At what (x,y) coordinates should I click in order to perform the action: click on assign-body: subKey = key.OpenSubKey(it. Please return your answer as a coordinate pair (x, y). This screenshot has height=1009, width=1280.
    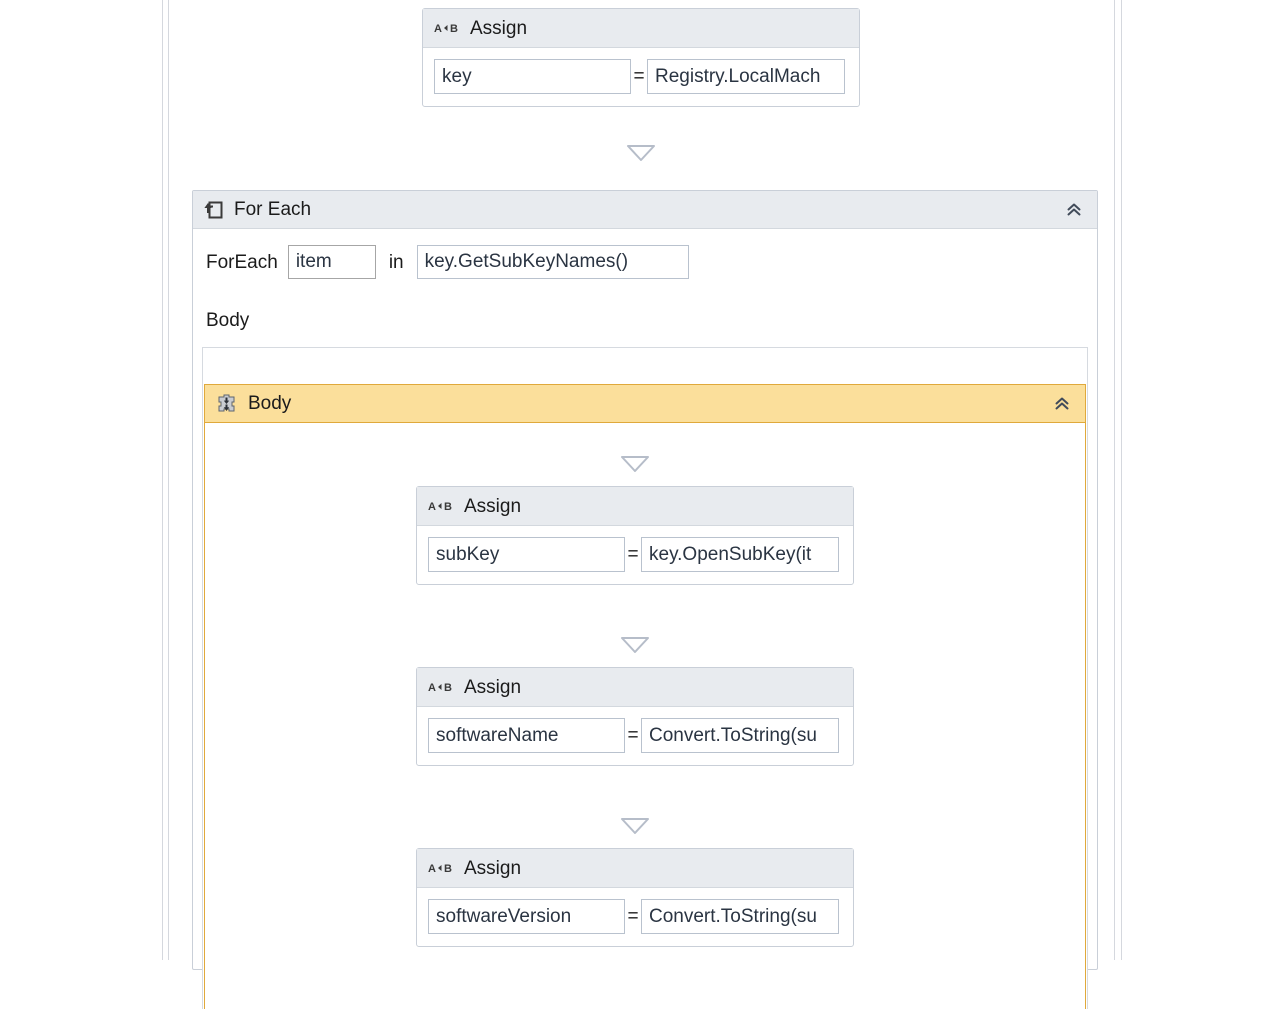
    Looking at the image, I should click on (635, 555).